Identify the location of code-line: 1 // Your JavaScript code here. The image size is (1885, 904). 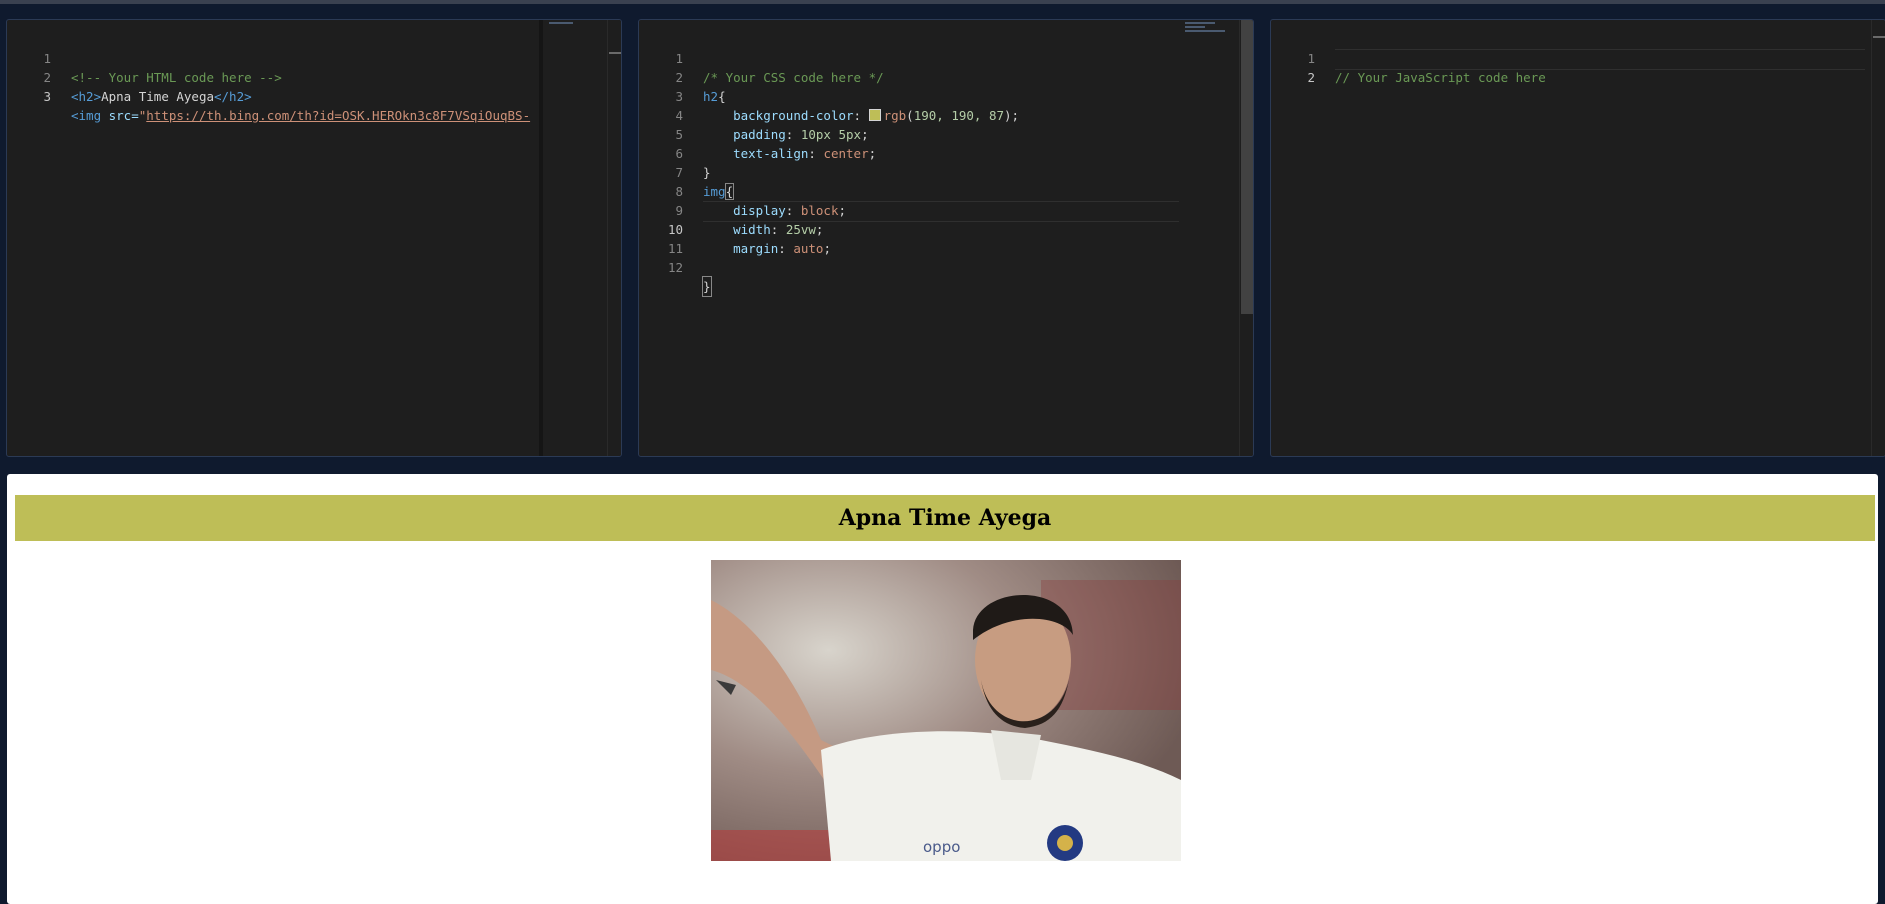
(1578, 57).